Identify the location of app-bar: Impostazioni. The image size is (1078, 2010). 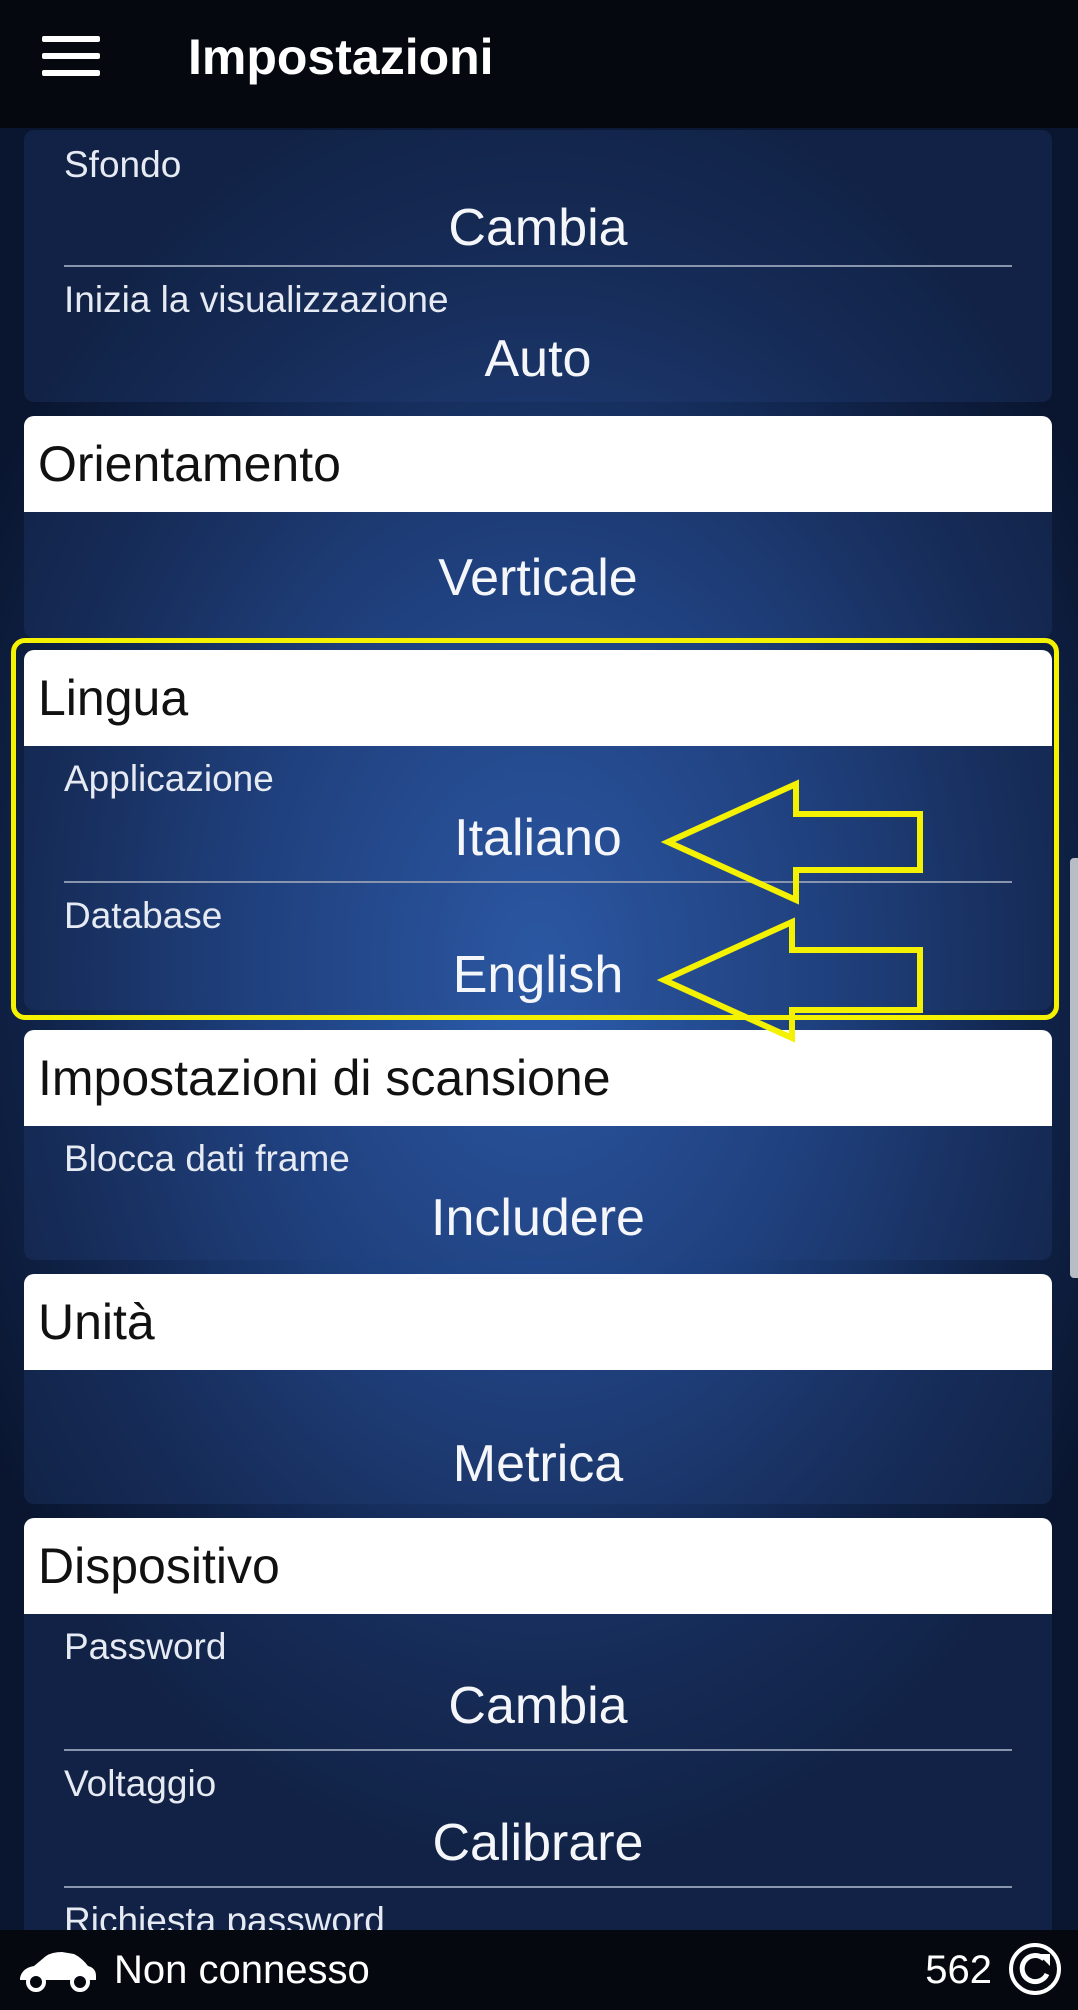
(539, 64).